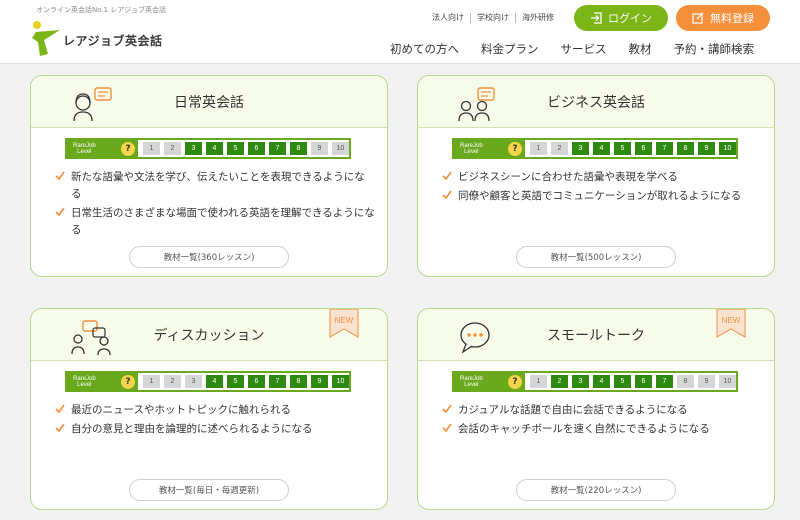 The height and width of the screenshot is (520, 800). I want to click on card-header: ディスカッション NEW, so click(209, 335).